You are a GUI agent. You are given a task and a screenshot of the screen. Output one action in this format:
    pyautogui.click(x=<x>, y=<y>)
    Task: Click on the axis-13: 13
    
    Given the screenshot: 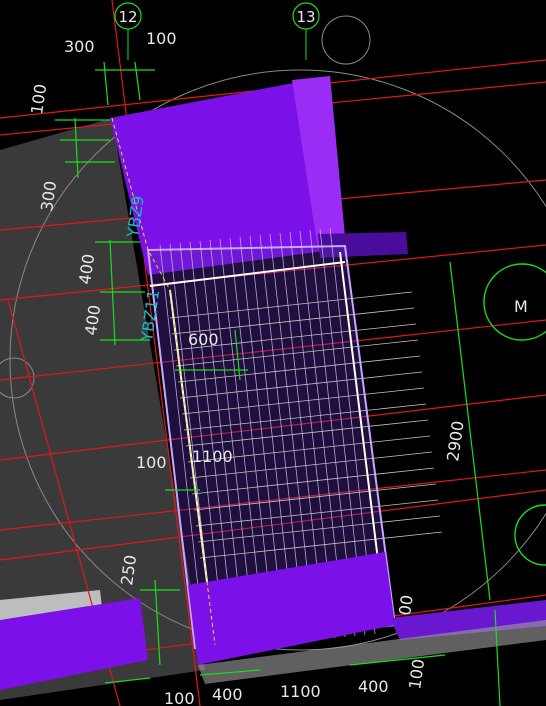 What is the action you would take?
    pyautogui.click(x=306, y=31)
    